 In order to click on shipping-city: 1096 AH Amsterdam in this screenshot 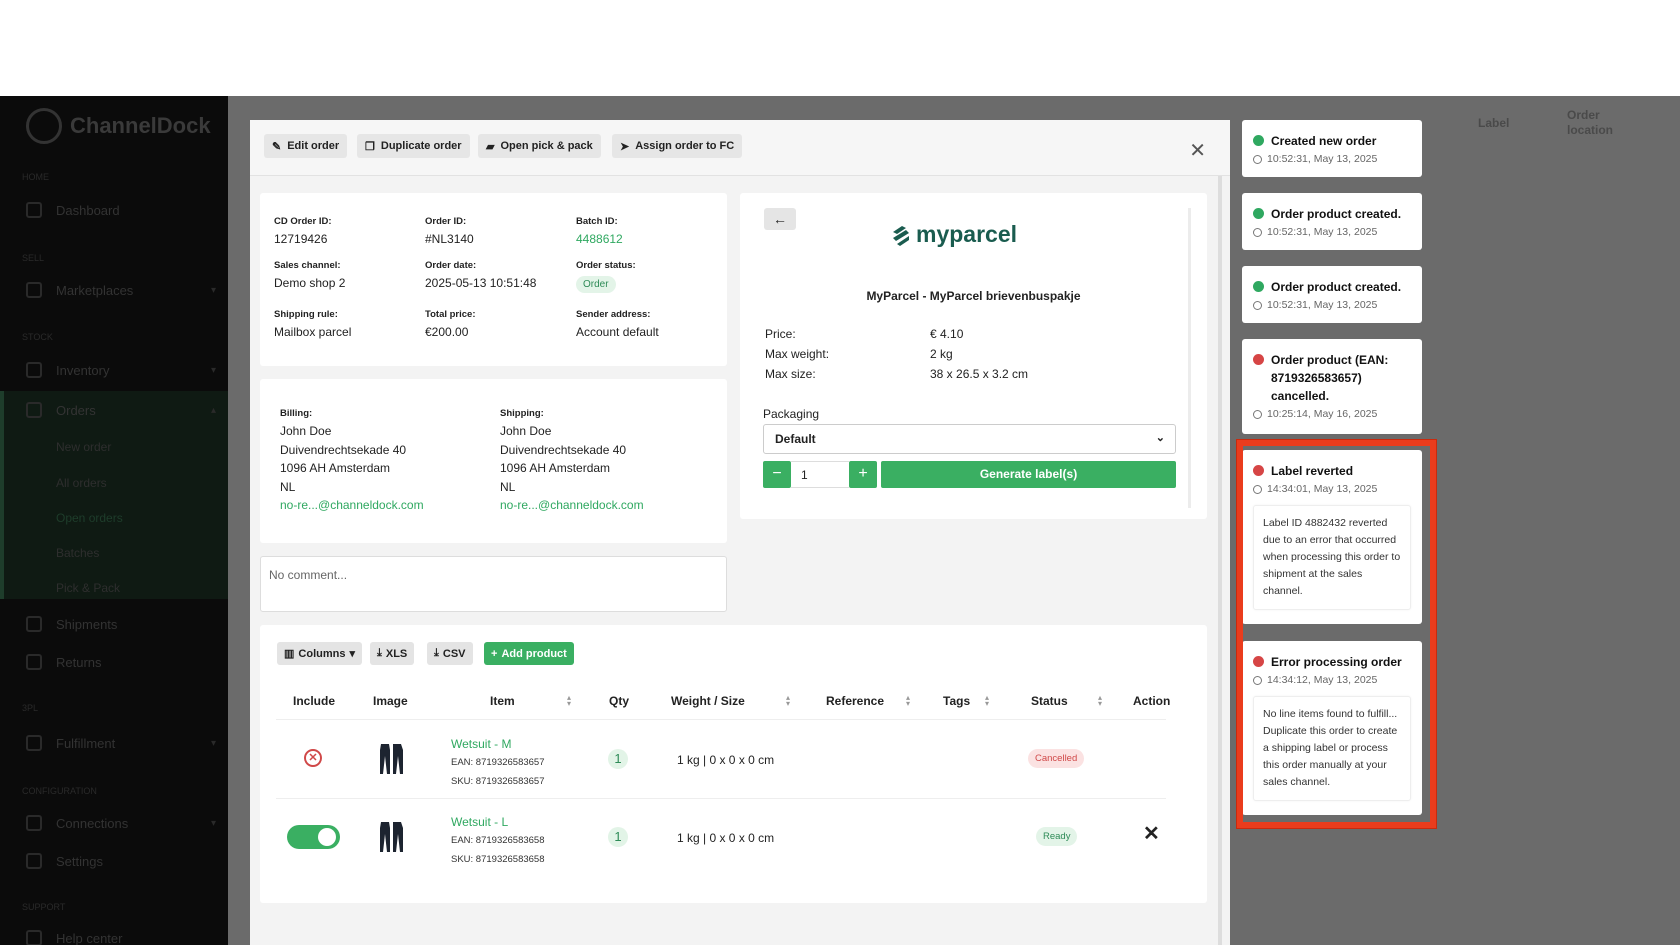, I will do `click(555, 468)`.